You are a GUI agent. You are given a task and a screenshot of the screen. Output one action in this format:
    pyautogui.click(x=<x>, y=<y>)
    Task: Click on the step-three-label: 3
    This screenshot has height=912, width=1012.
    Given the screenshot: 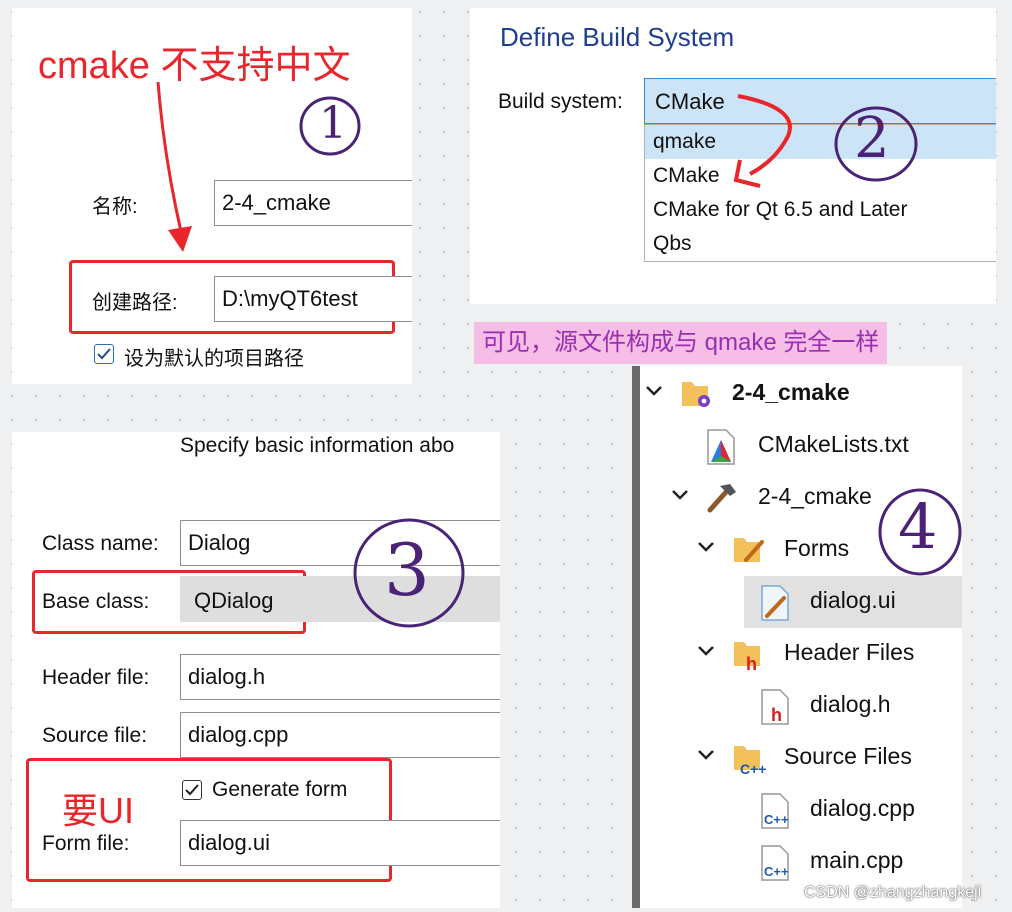 What is the action you would take?
    pyautogui.click(x=407, y=570)
    